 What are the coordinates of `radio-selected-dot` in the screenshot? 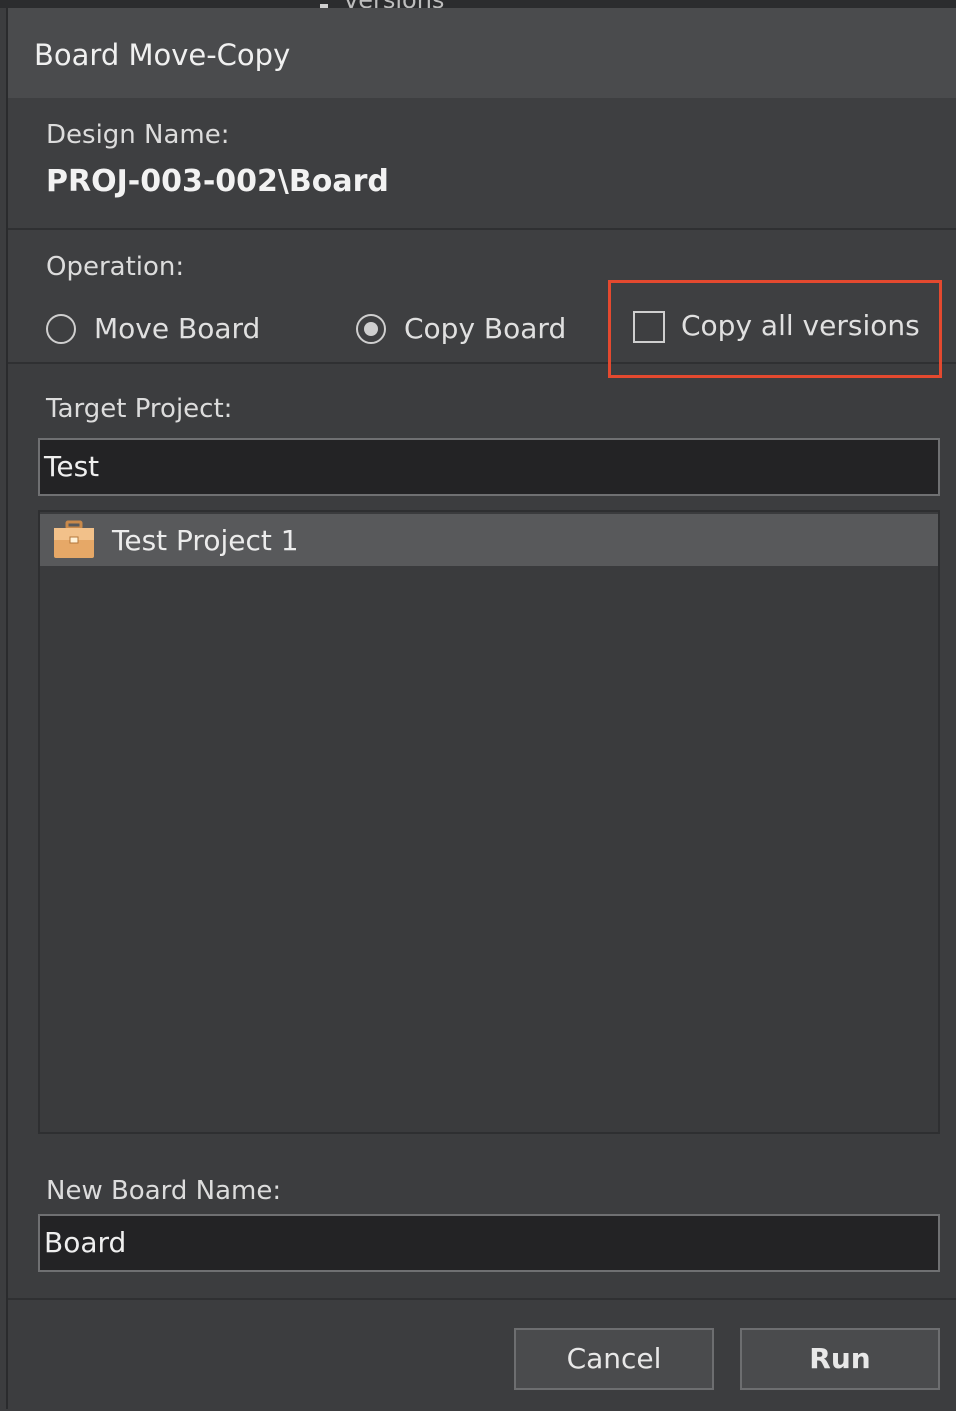 It's located at (371, 329).